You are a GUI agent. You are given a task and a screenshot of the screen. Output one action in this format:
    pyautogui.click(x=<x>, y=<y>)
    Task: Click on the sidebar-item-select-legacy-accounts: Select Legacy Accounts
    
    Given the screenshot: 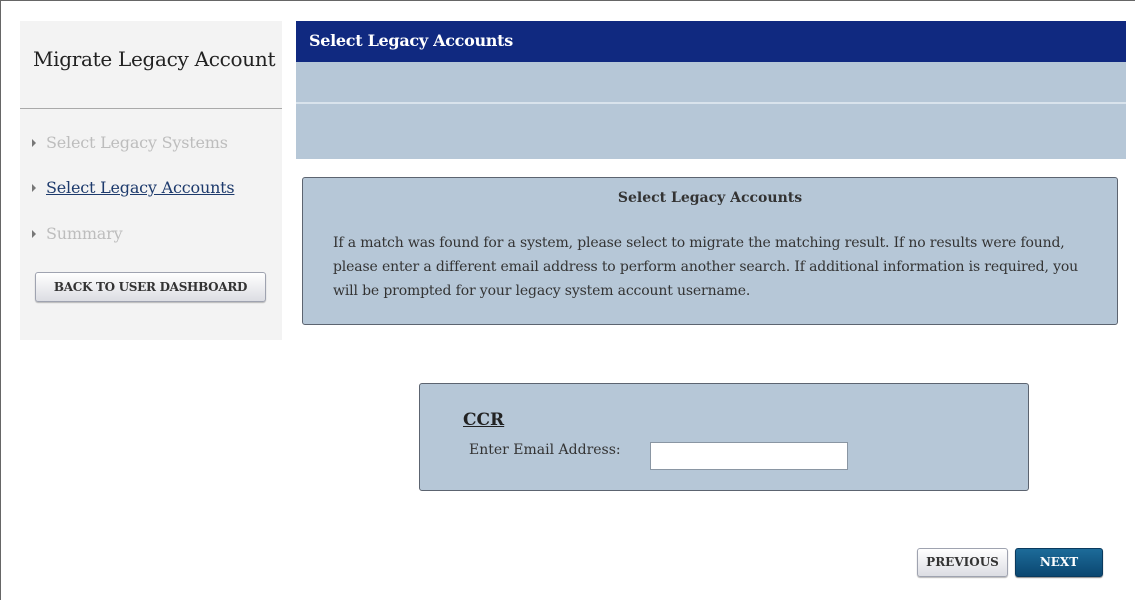 What is the action you would take?
    pyautogui.click(x=133, y=187)
    